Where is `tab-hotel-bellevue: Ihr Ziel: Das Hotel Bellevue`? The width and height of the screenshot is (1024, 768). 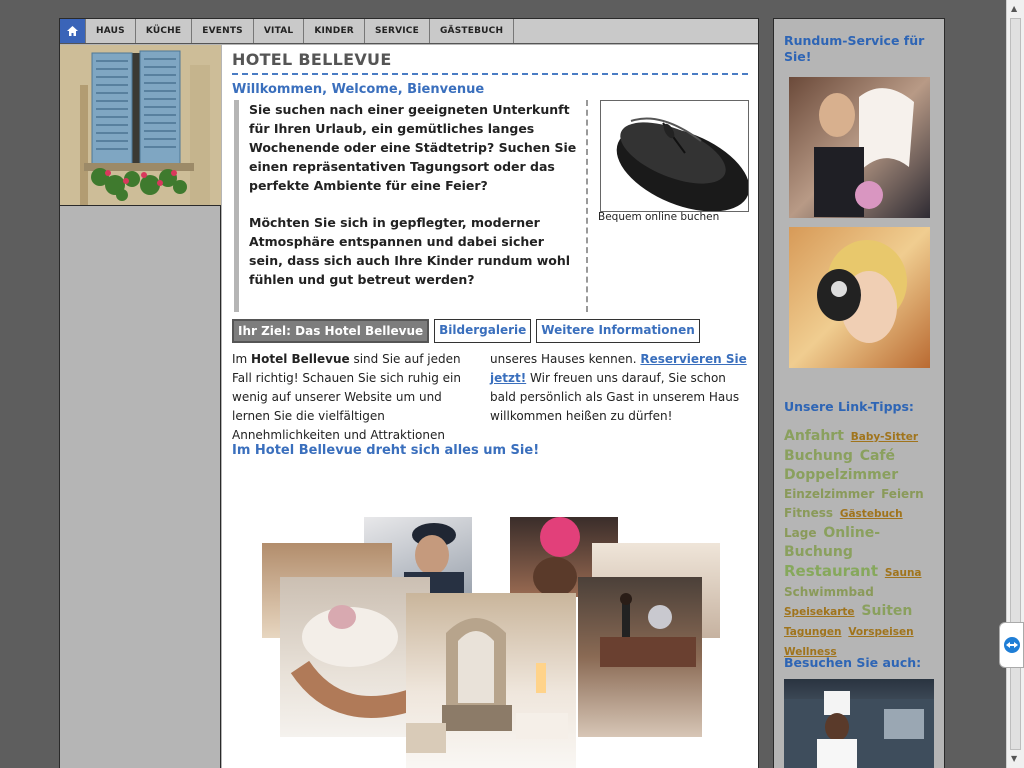 tab-hotel-bellevue: Ihr Ziel: Das Hotel Bellevue is located at coordinates (331, 331).